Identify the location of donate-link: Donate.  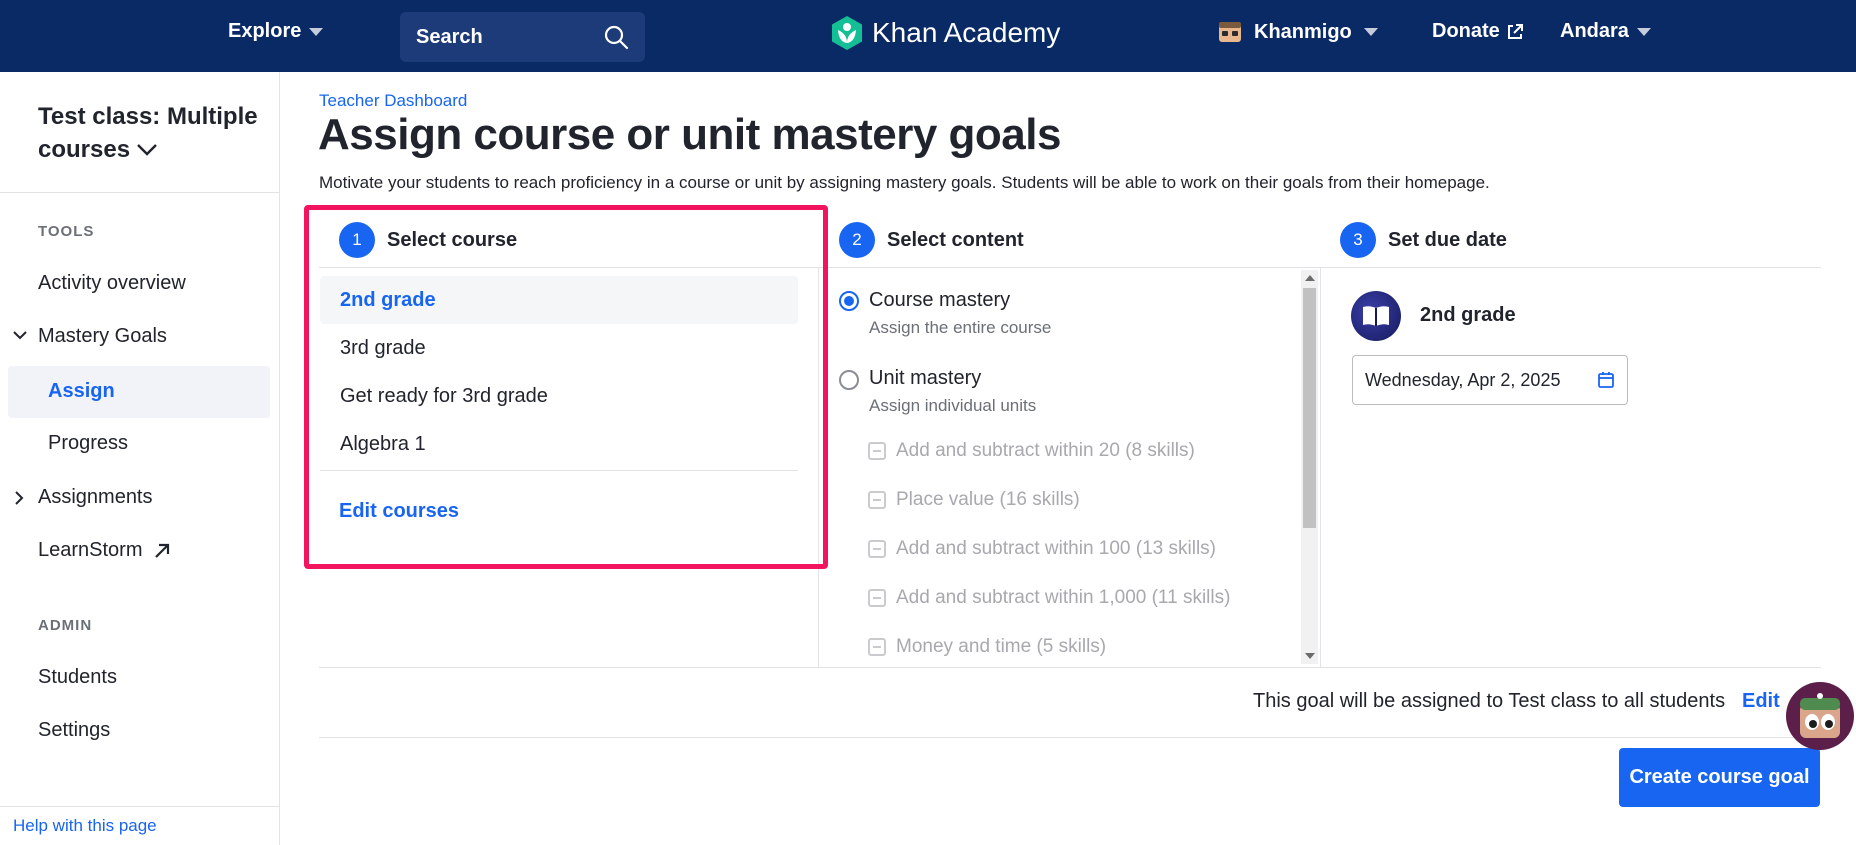
(1478, 31).